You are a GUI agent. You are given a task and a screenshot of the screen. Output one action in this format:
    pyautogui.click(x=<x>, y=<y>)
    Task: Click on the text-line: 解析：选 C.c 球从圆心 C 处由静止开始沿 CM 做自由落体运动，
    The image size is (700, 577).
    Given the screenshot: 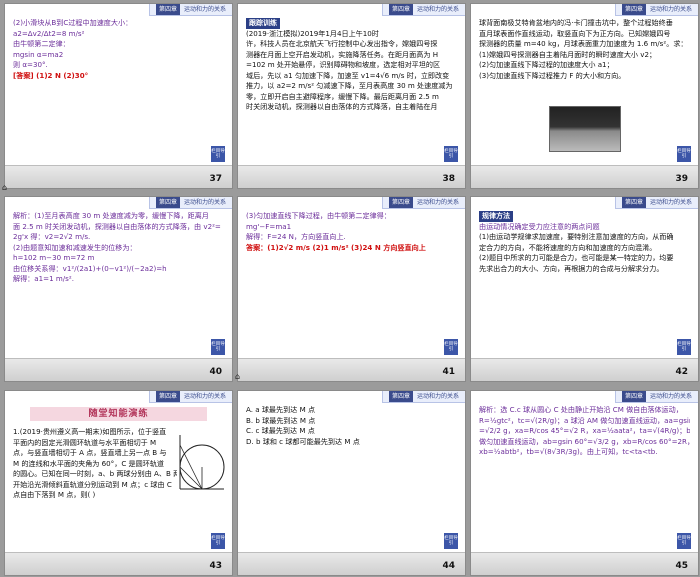 What is the action you would take?
    pyautogui.click(x=581, y=409)
    